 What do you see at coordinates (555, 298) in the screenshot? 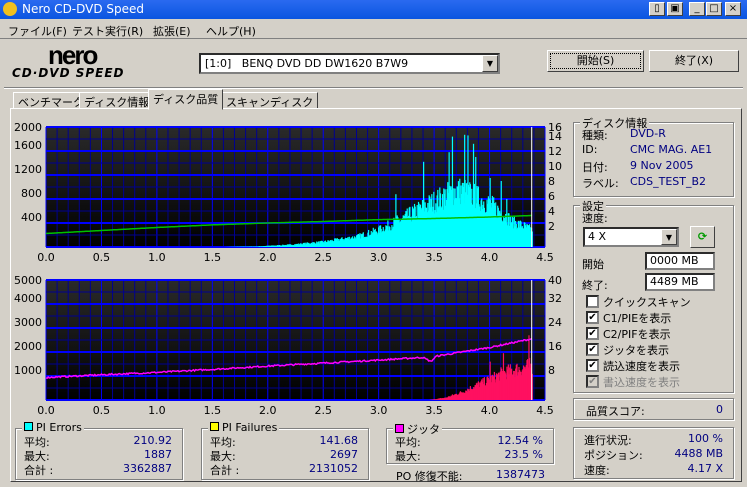
I see `y2-tick-label: 32` at bounding box center [555, 298].